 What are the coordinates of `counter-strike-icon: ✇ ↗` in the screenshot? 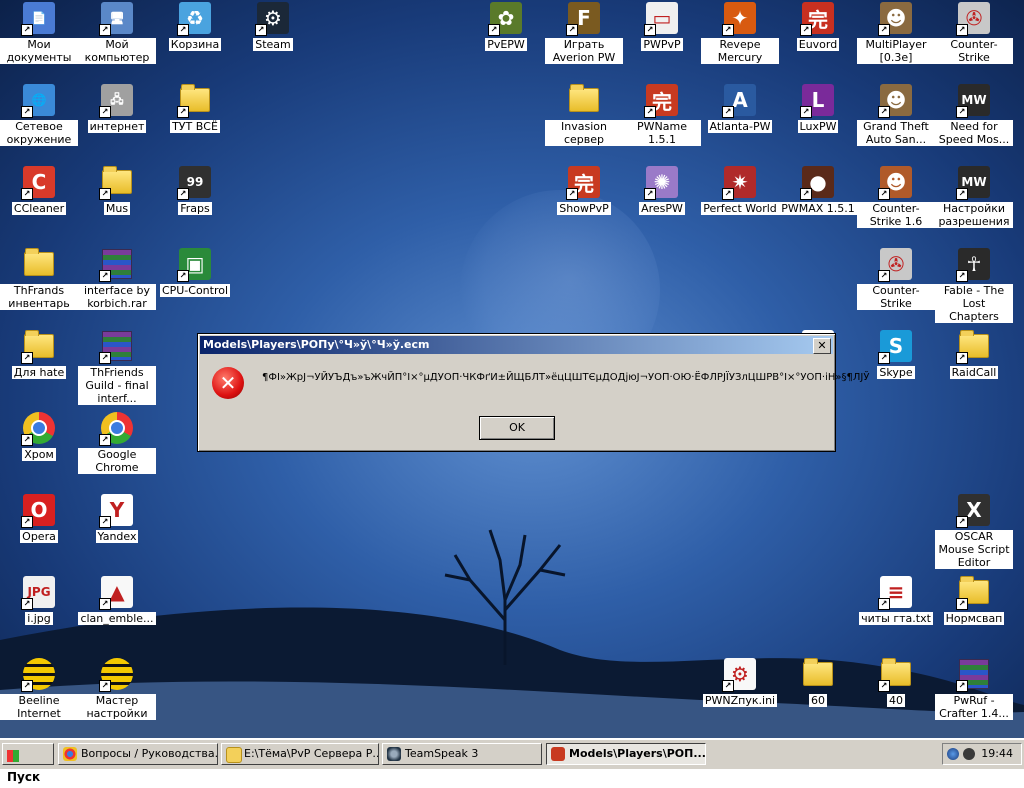 It's located at (973, 19).